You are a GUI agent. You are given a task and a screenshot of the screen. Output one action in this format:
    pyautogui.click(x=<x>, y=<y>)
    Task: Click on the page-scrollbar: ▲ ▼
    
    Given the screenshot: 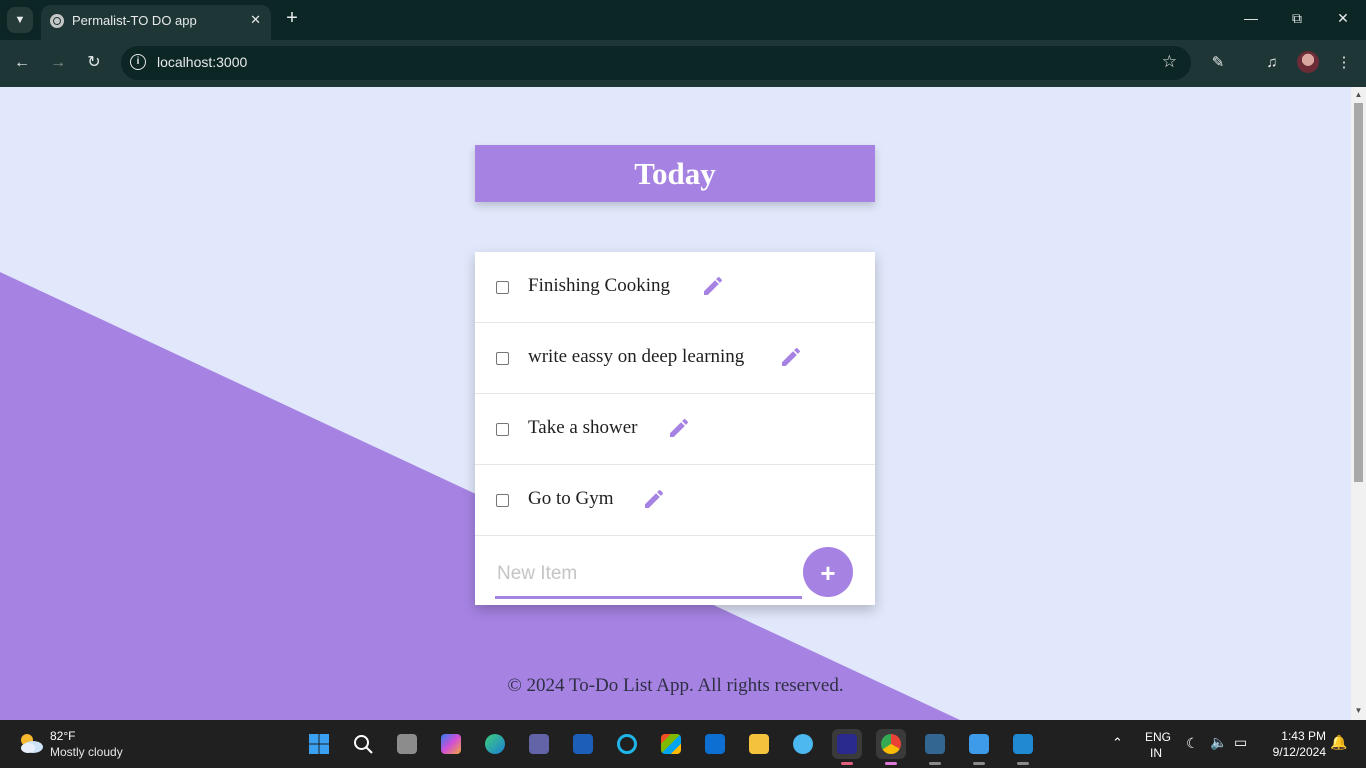 What is the action you would take?
    pyautogui.click(x=1358, y=403)
    